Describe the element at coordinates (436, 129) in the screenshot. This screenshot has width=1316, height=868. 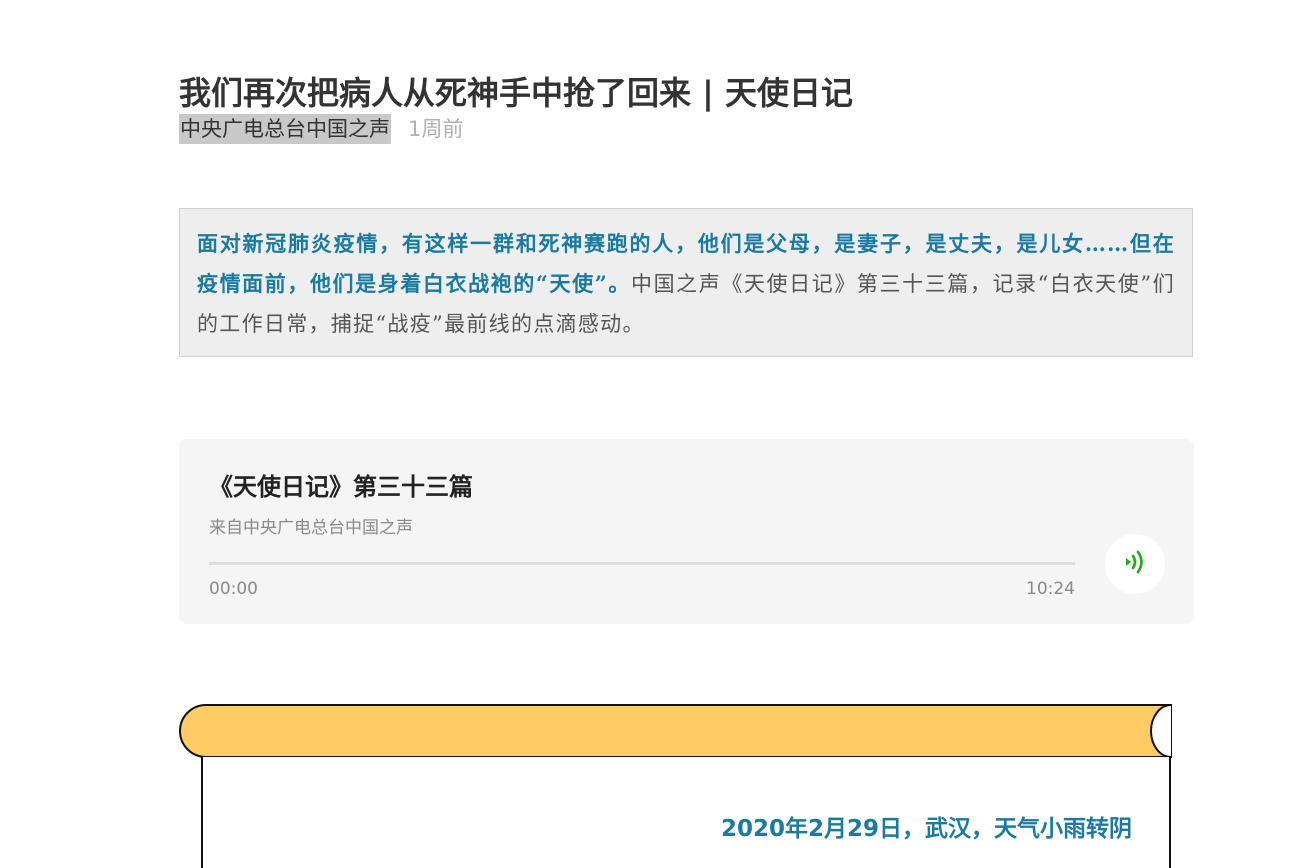
I see `publish-time: 1周前` at that location.